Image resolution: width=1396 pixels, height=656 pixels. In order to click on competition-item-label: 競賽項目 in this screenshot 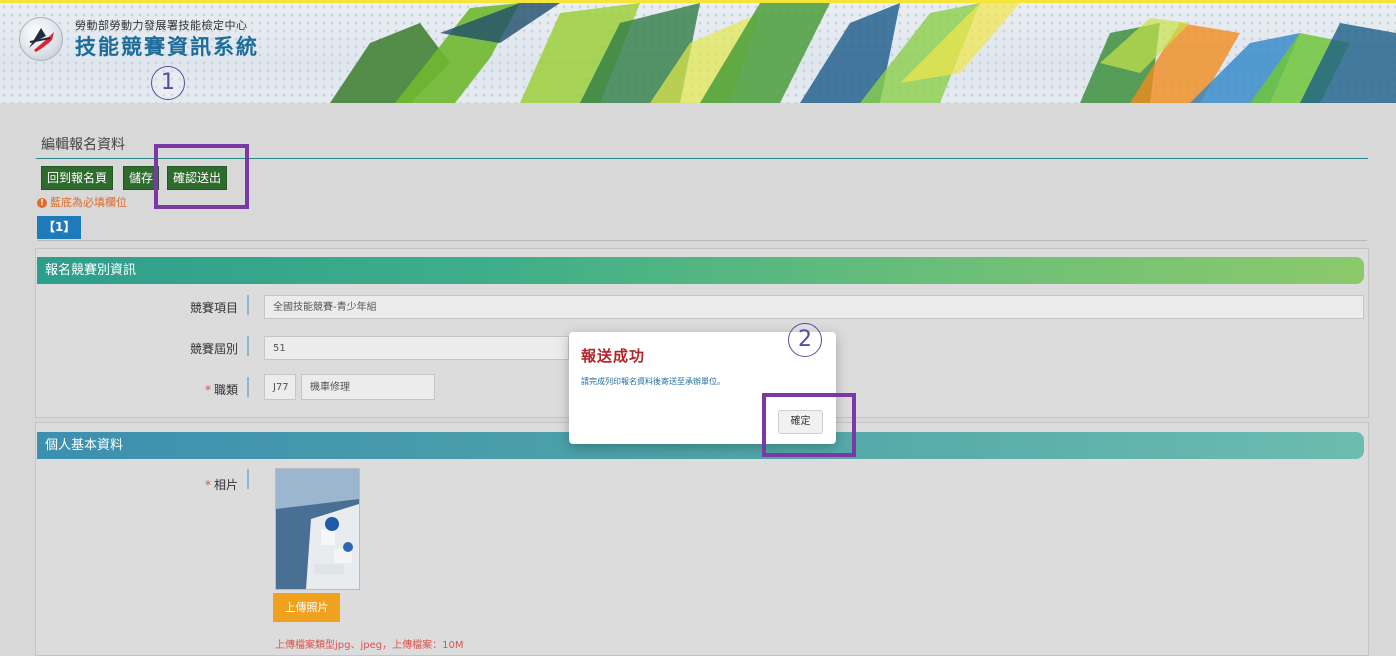, I will do `click(192, 307)`.